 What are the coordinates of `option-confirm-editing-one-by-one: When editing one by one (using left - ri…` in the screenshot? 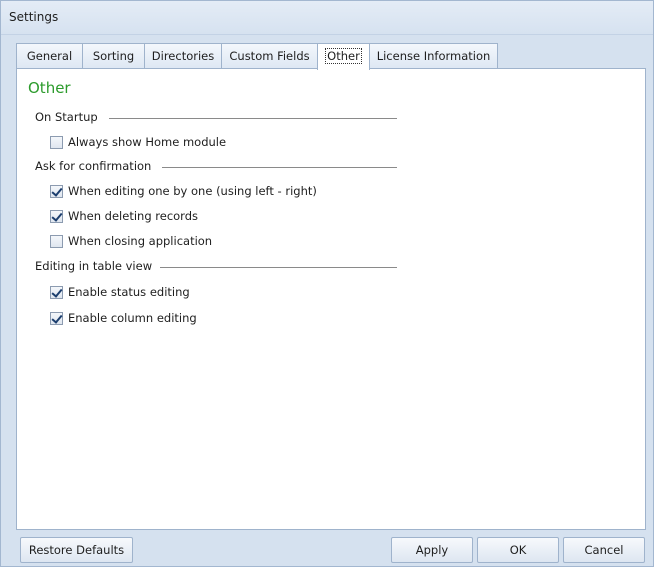 It's located at (183, 191).